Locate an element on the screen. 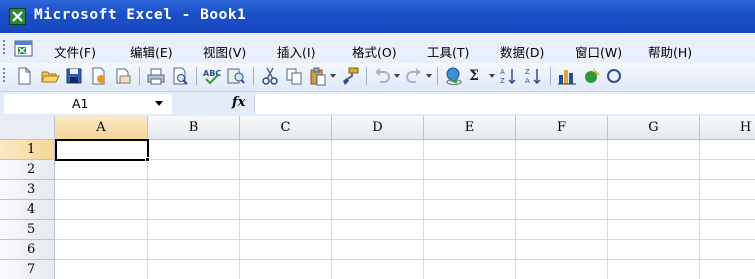 The width and height of the screenshot is (755, 279). cell-g5 is located at coordinates (654, 230).